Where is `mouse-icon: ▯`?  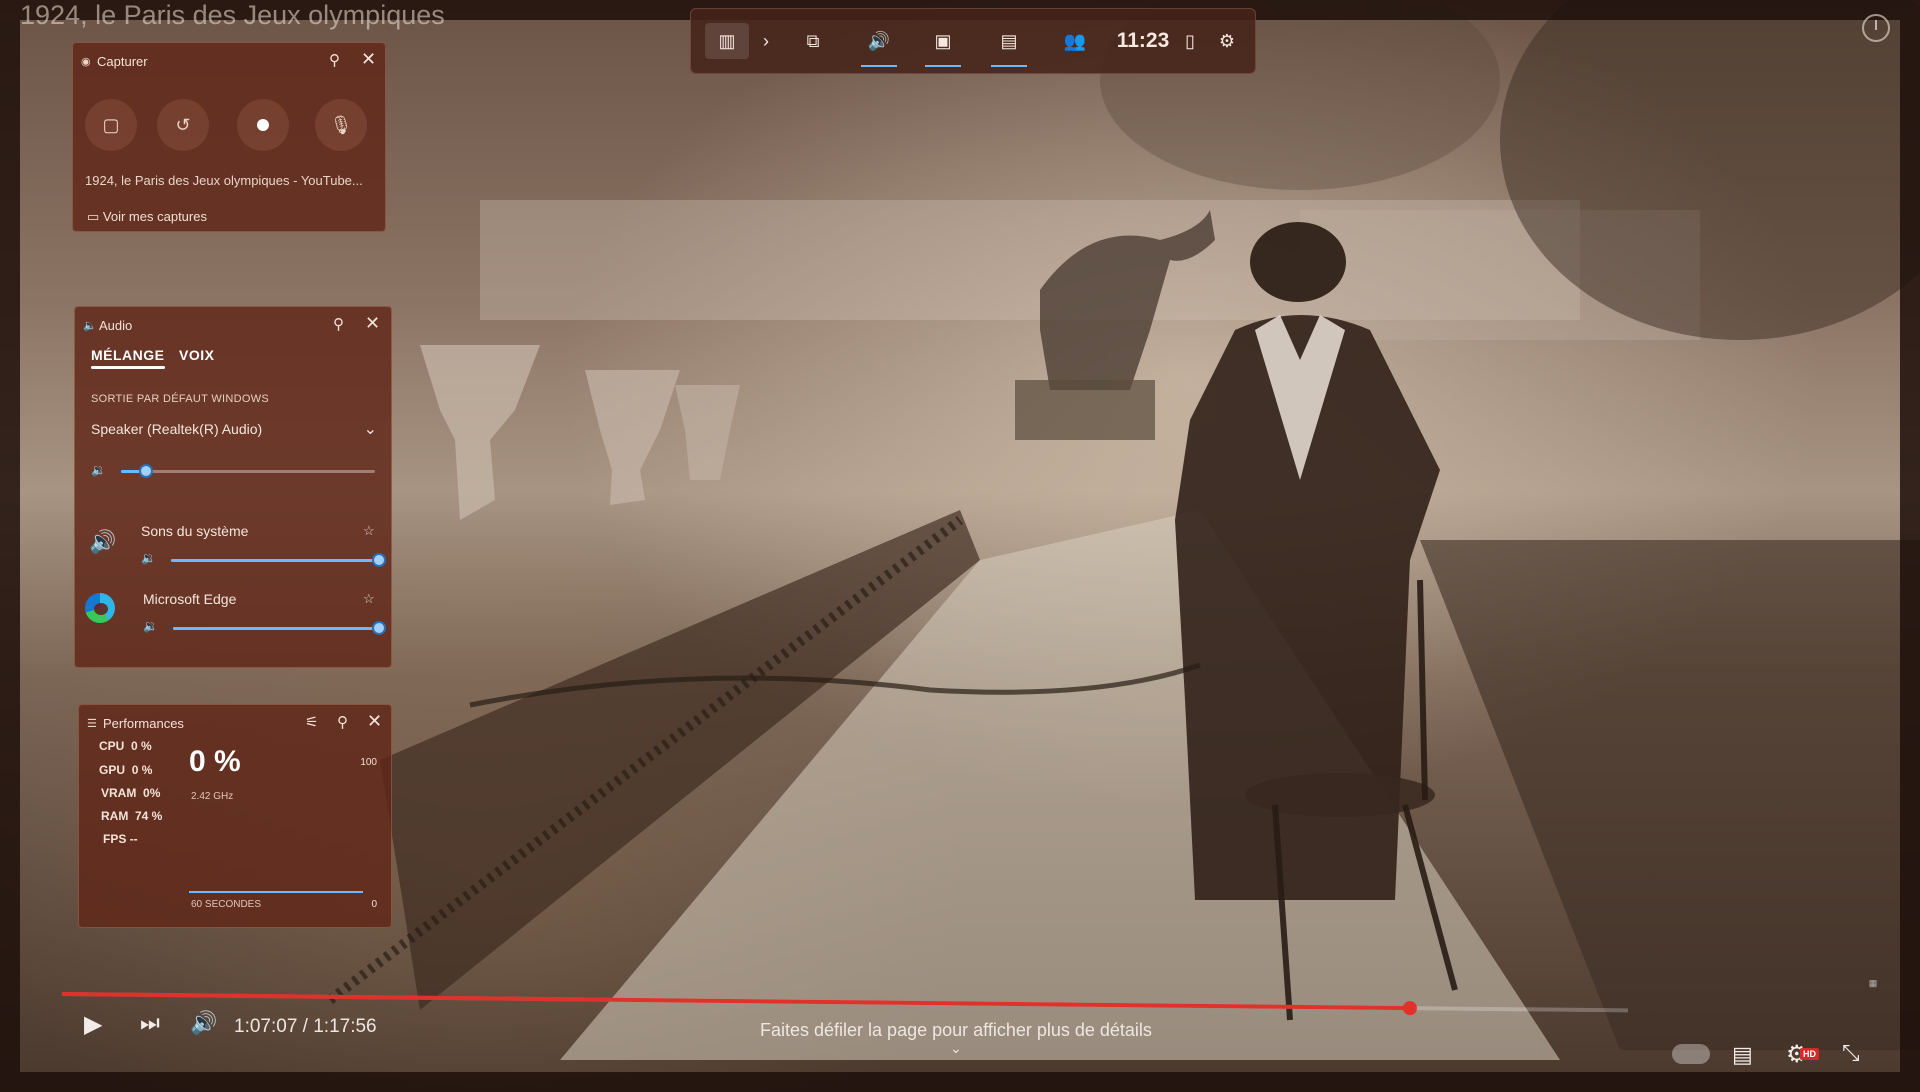
mouse-icon: ▯ is located at coordinates (1190, 41).